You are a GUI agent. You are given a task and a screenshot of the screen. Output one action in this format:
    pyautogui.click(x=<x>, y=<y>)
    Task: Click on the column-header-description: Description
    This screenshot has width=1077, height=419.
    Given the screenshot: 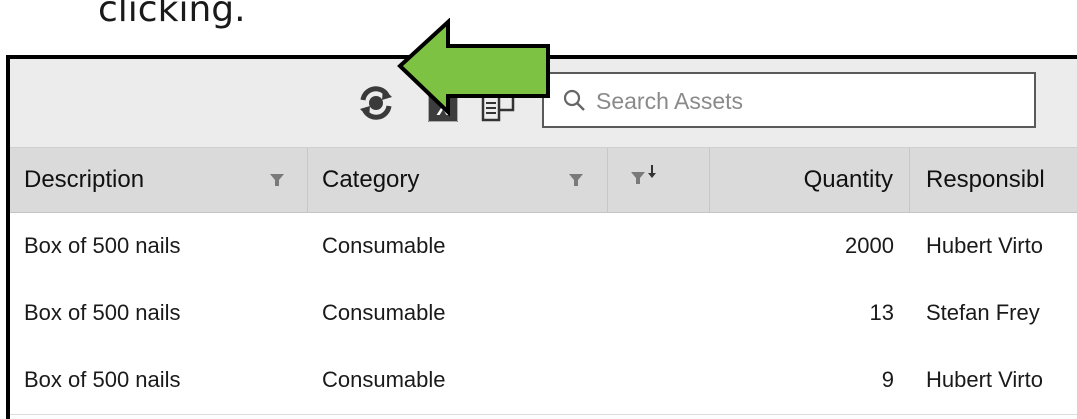 What is the action you would take?
    pyautogui.click(x=159, y=180)
    